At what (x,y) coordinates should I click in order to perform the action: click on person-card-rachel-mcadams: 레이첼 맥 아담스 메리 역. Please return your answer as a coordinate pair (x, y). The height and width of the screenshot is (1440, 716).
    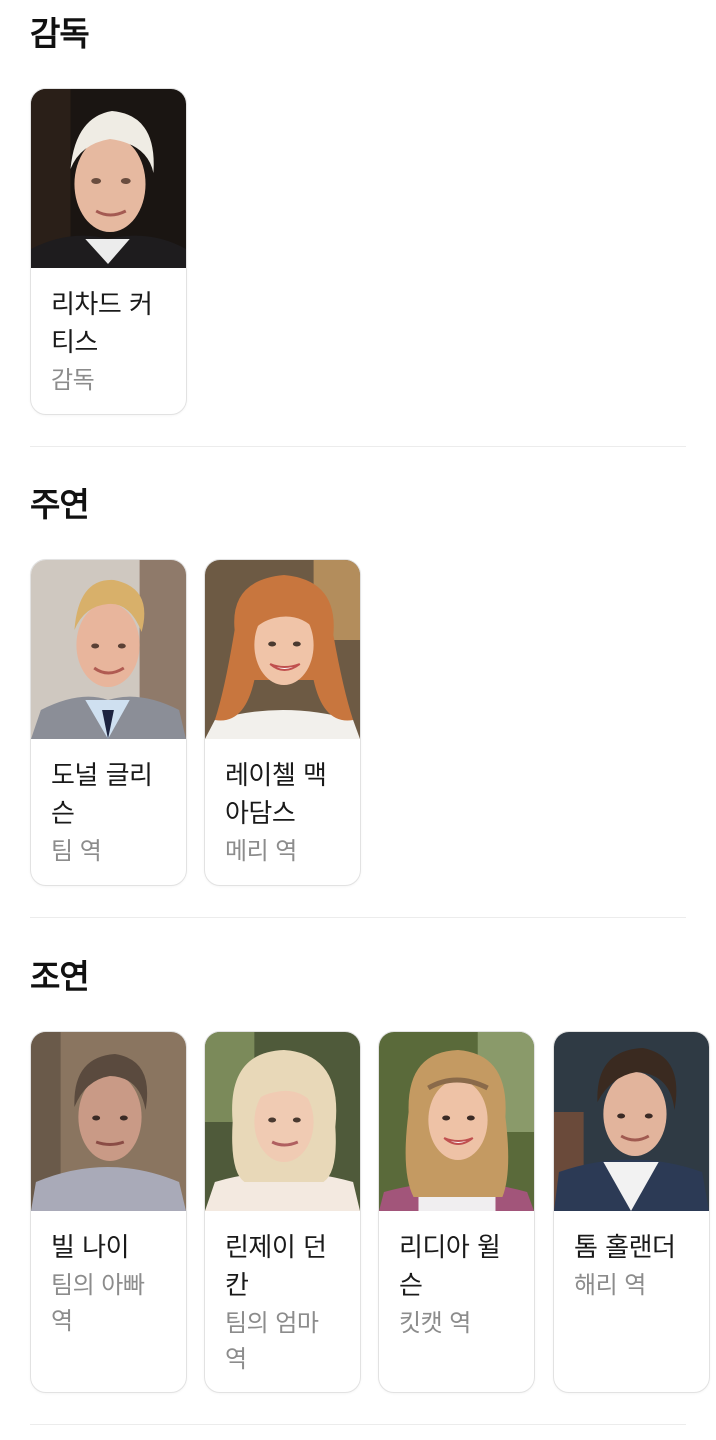
    Looking at the image, I should click on (282, 722).